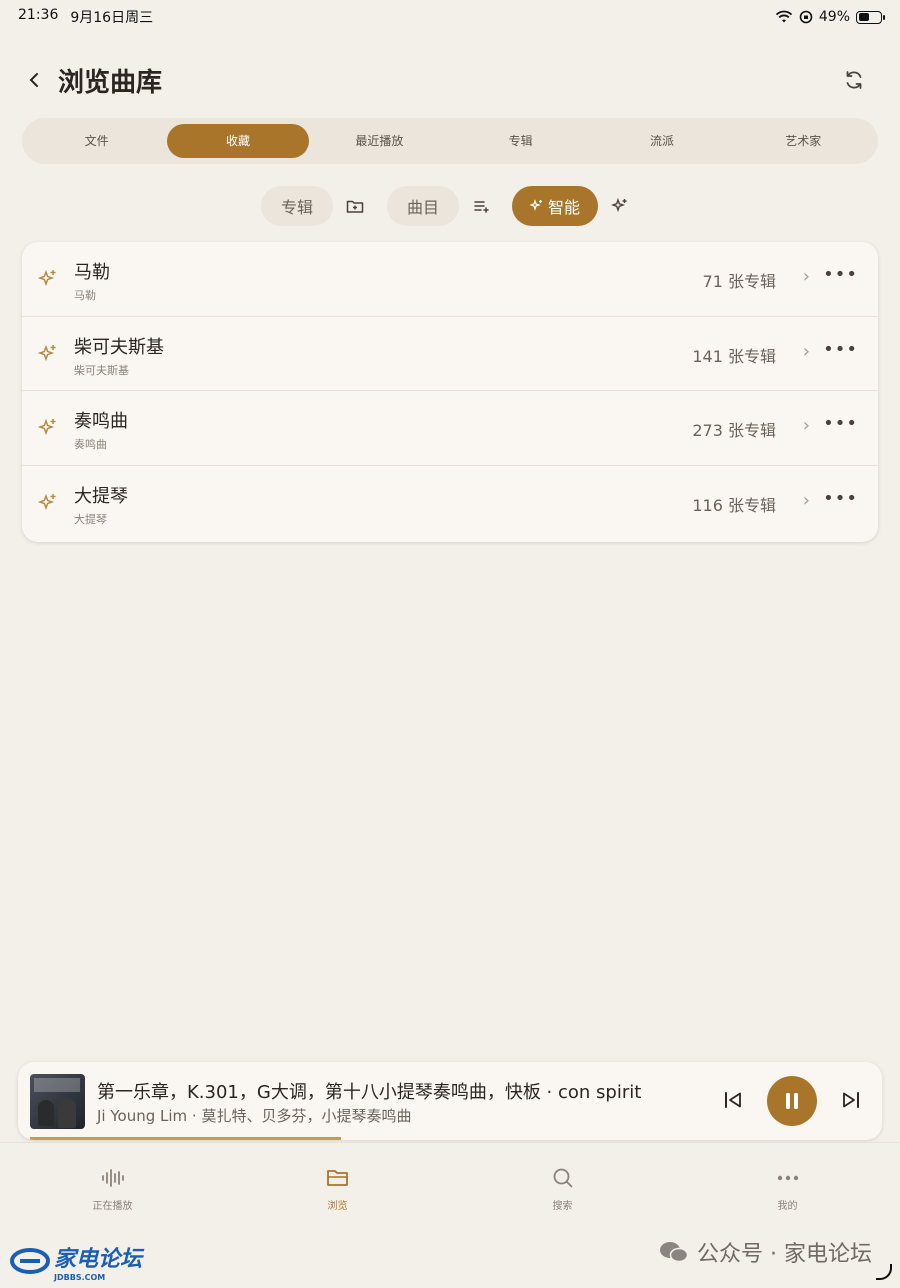  I want to click on track-artist: Ji Young Lim · 莫扎特、贝多芬，小提琴奏鸣曲, so click(254, 1116).